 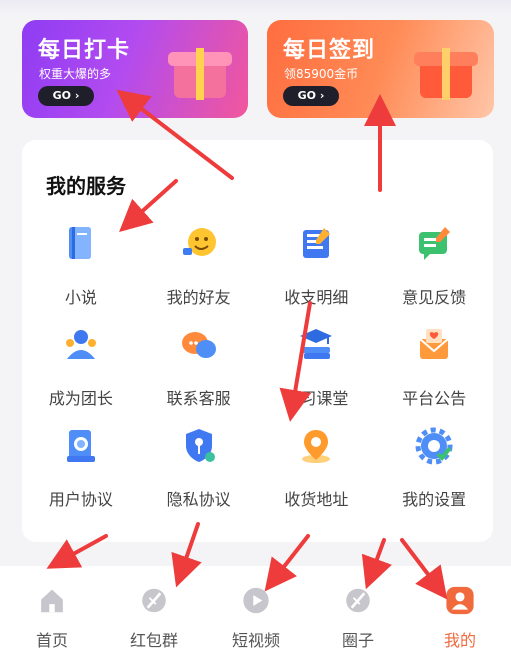 What do you see at coordinates (316, 297) in the screenshot?
I see `service-label: 收支明细` at bounding box center [316, 297].